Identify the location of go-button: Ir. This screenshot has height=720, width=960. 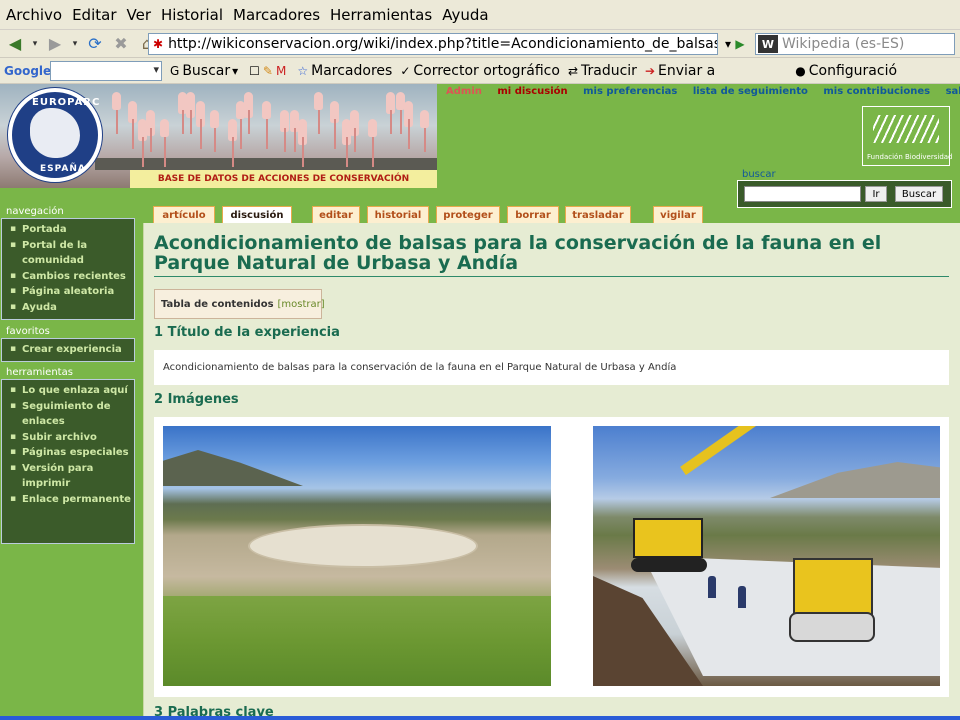
(876, 194).